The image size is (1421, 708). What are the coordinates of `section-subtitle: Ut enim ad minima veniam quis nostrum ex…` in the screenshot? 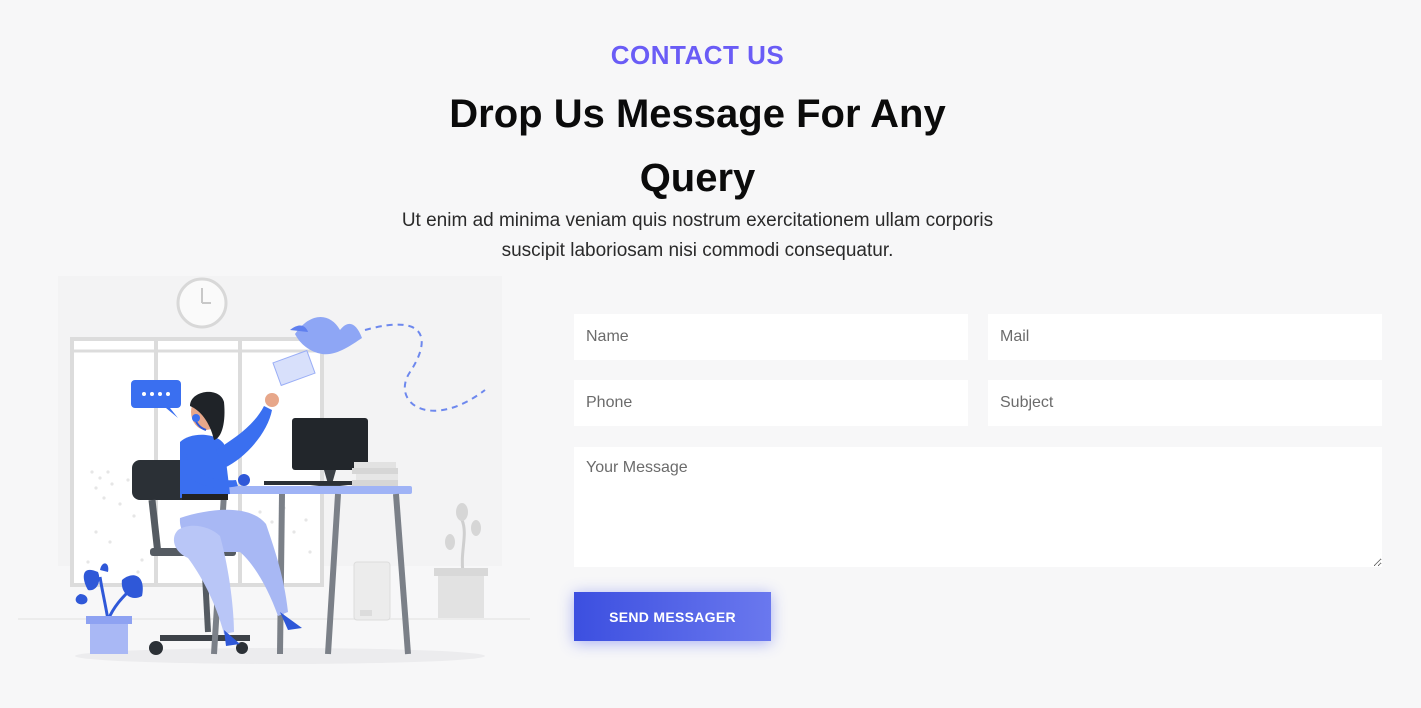 It's located at (697, 236).